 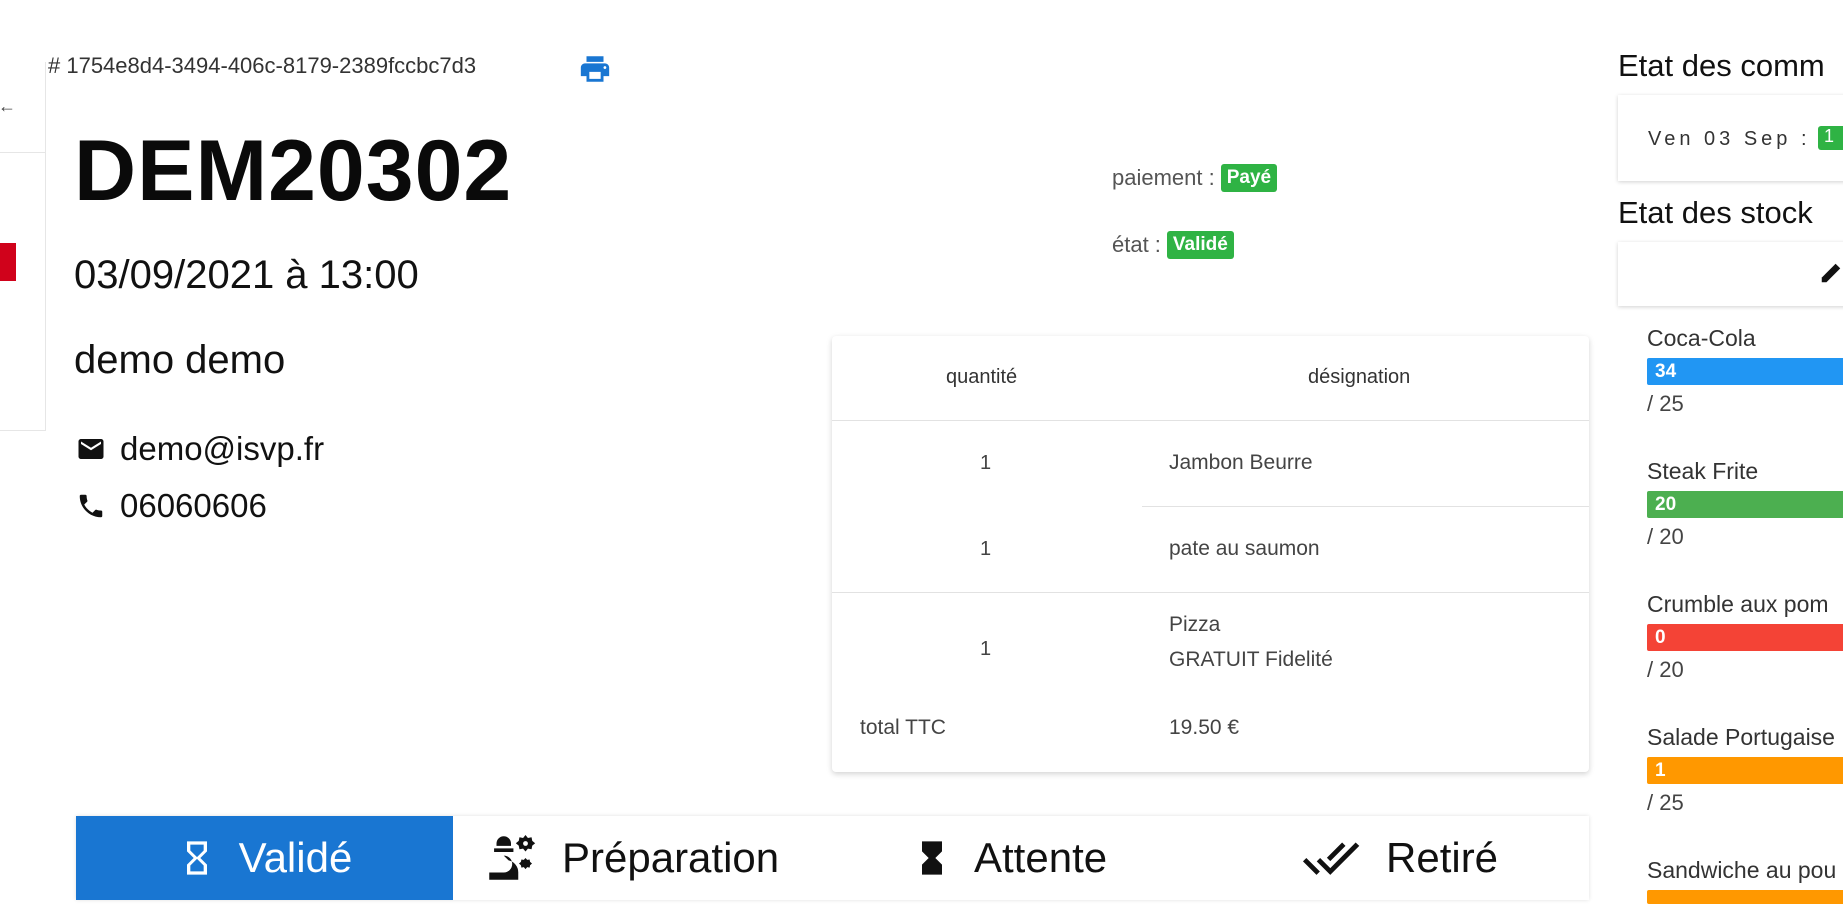 What do you see at coordinates (1163, 177) in the screenshot?
I see `payment-label: paiement :` at bounding box center [1163, 177].